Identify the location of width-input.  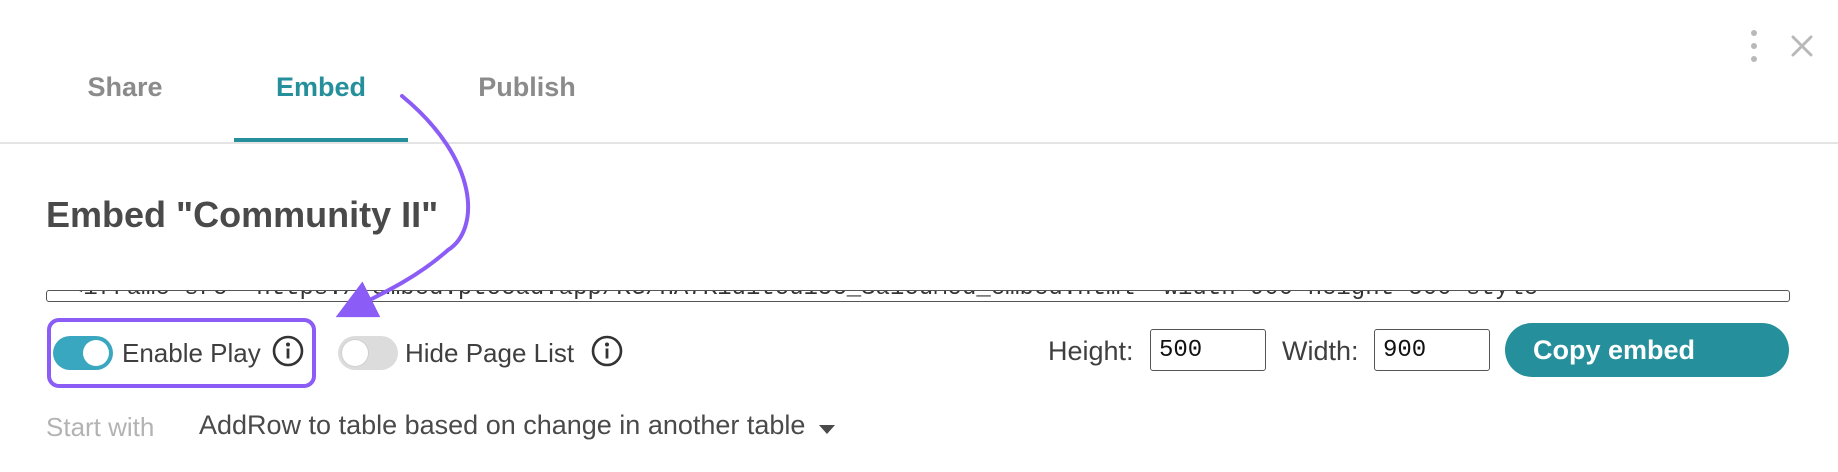
(1432, 350).